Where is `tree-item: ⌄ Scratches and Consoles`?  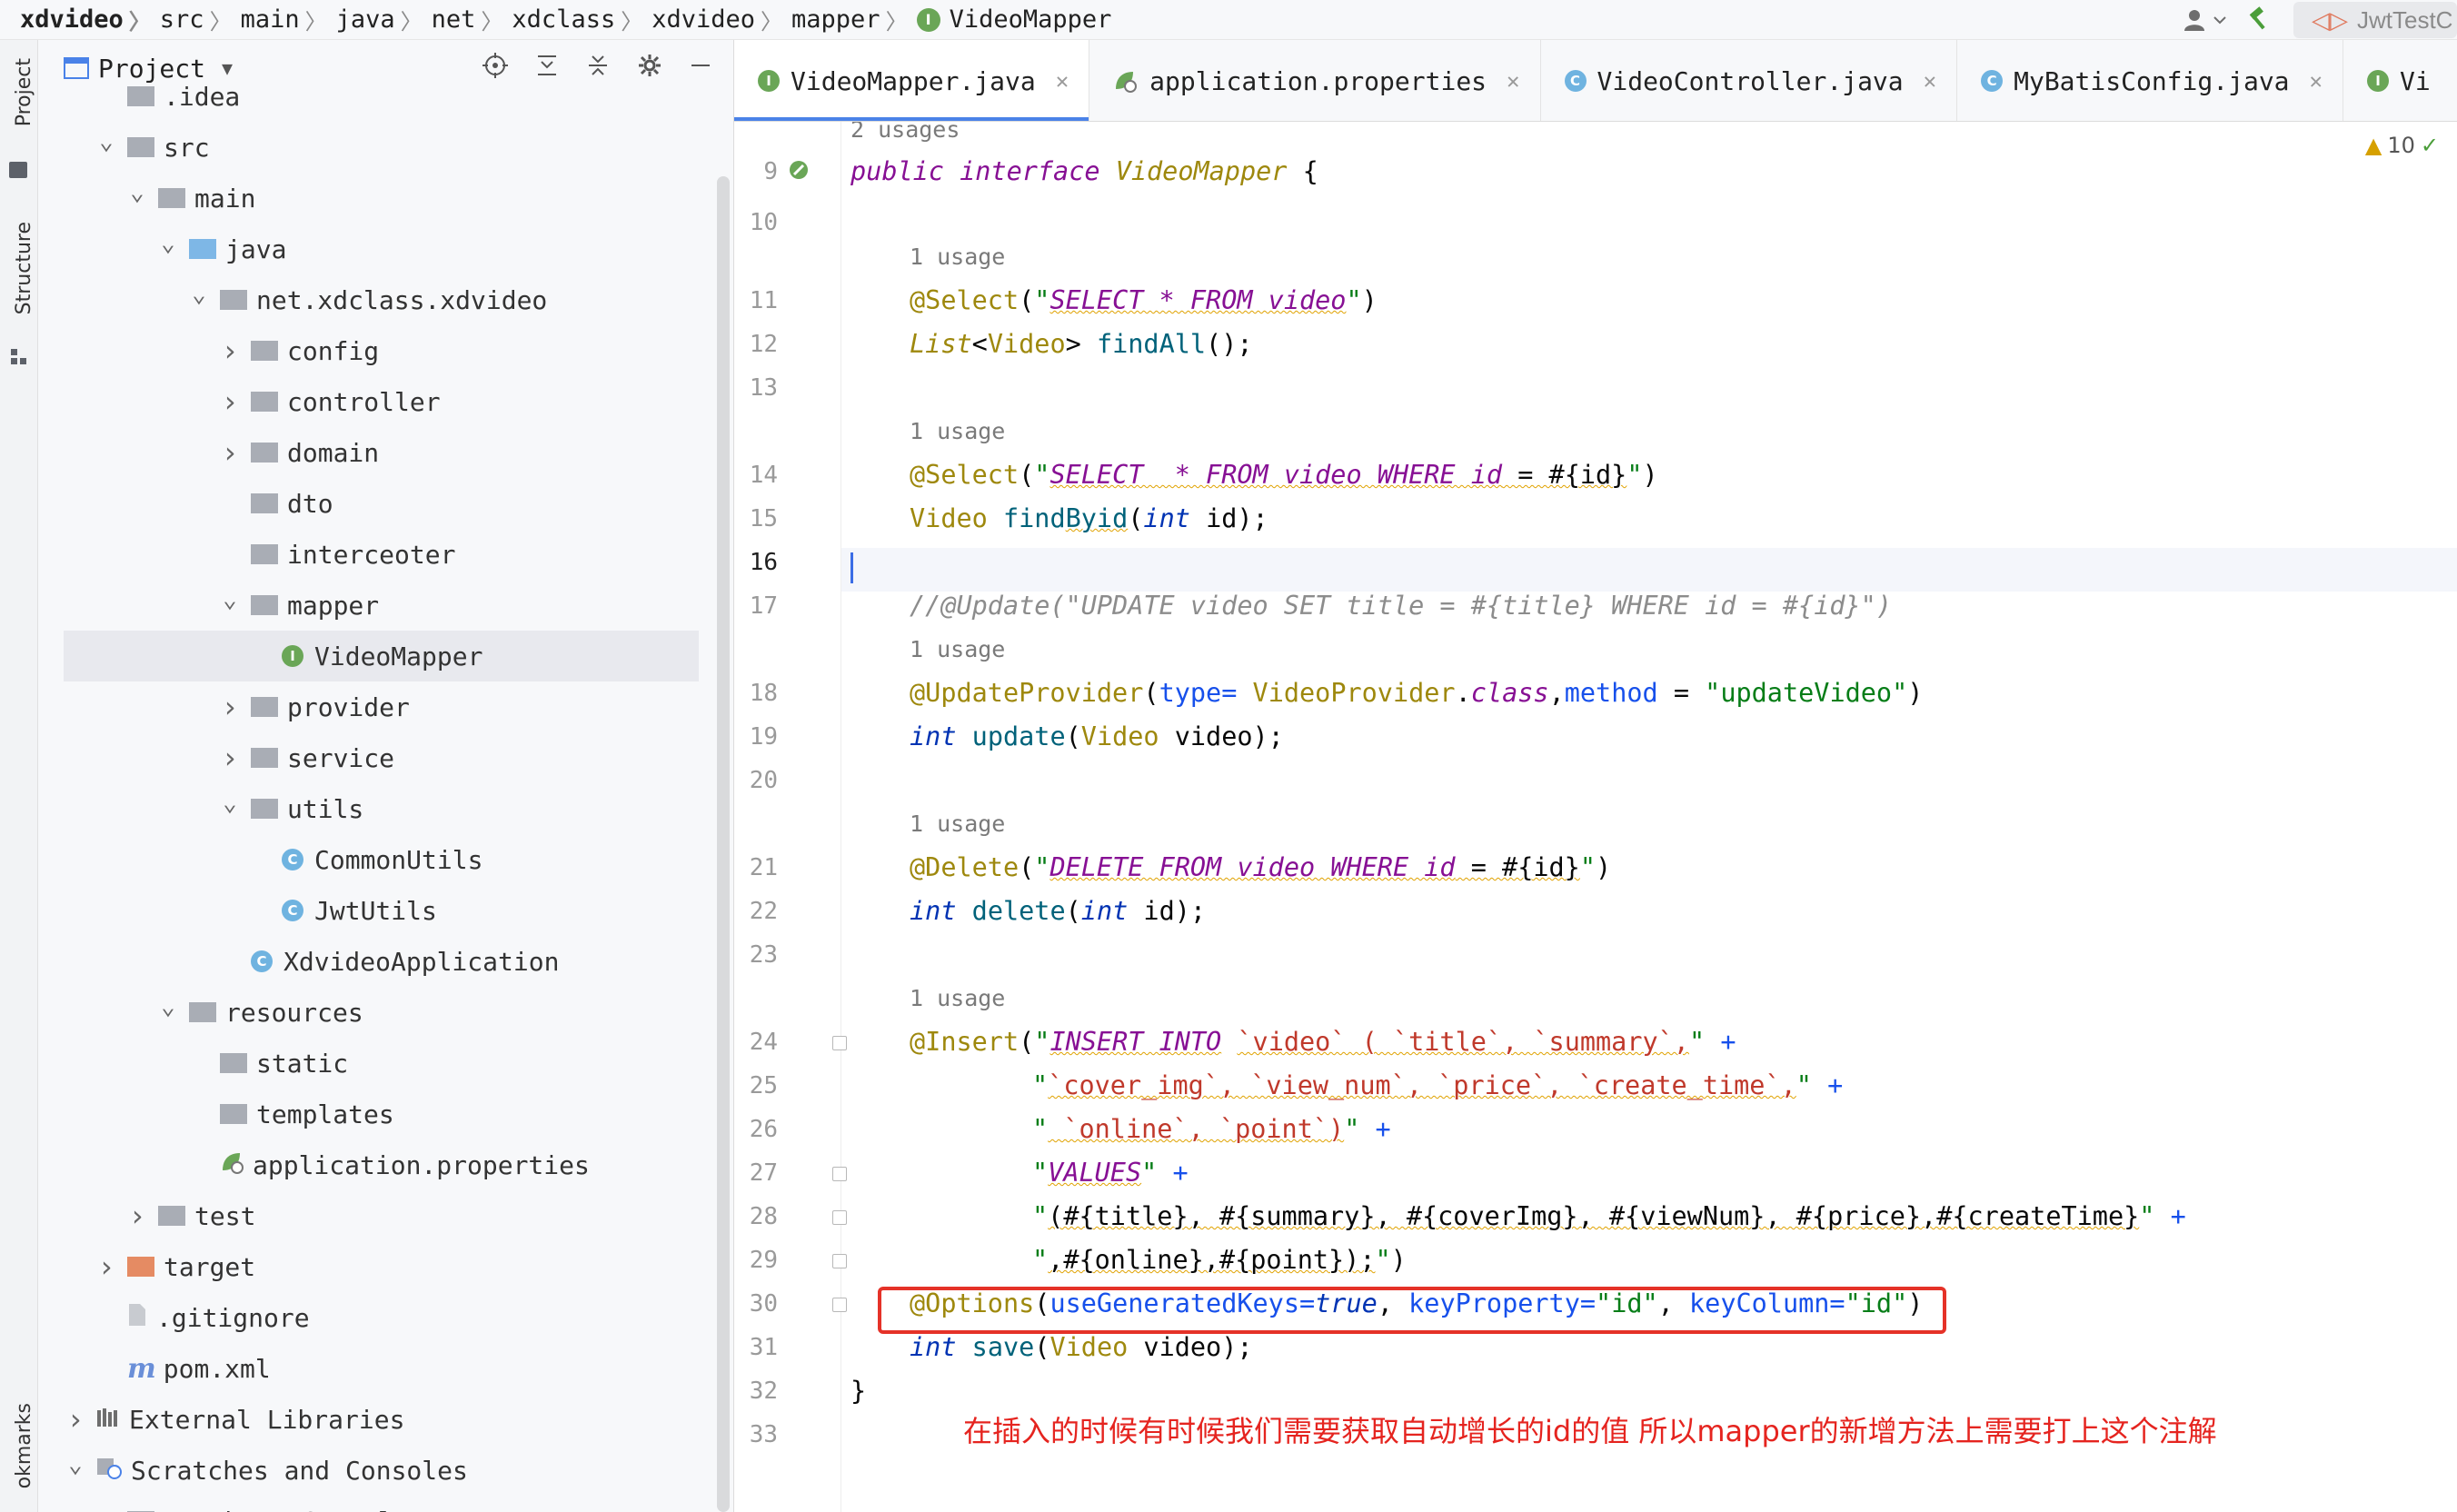 tree-item: ⌄ Scratches and Consoles is located at coordinates (385, 1470).